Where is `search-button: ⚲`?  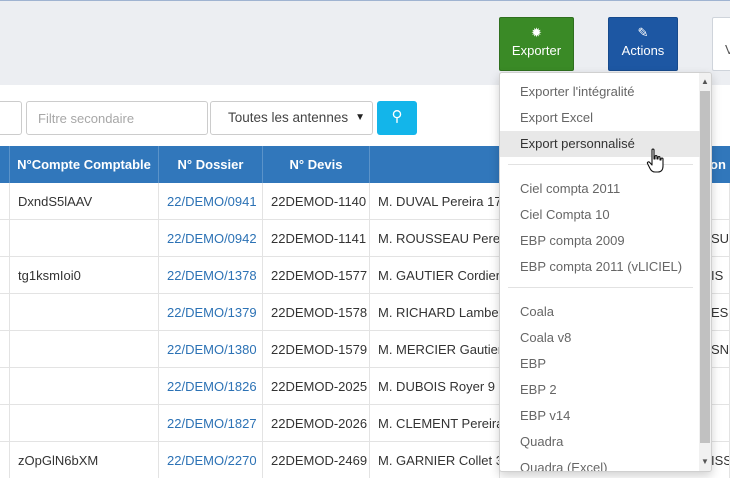 search-button: ⚲ is located at coordinates (397, 118).